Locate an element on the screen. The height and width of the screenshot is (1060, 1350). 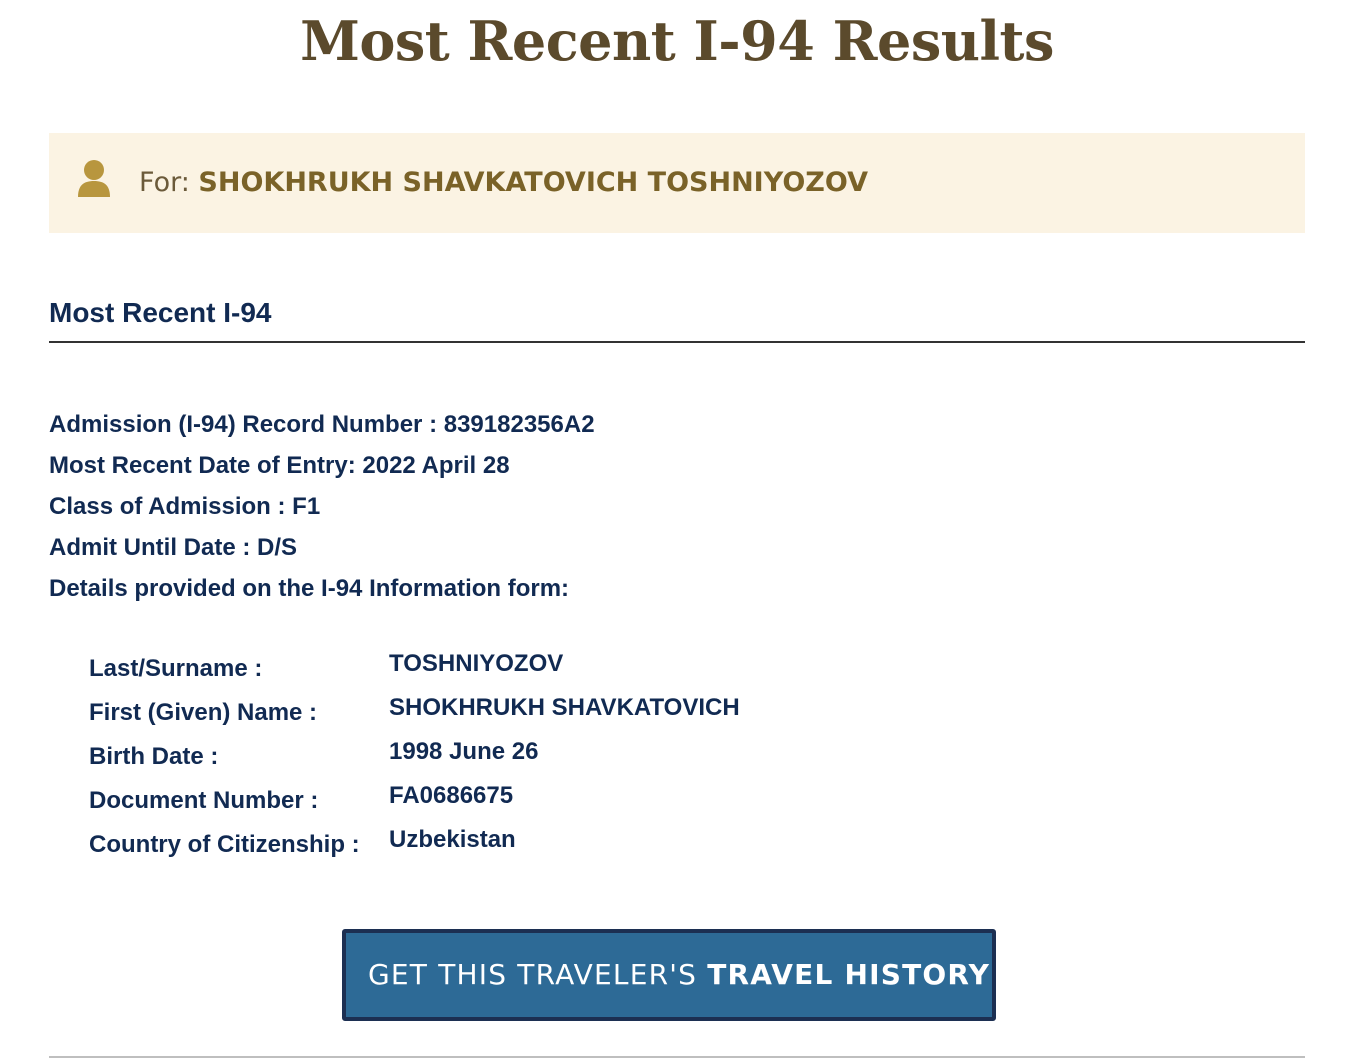
row-label: Country of Citizenship : is located at coordinates (224, 844).